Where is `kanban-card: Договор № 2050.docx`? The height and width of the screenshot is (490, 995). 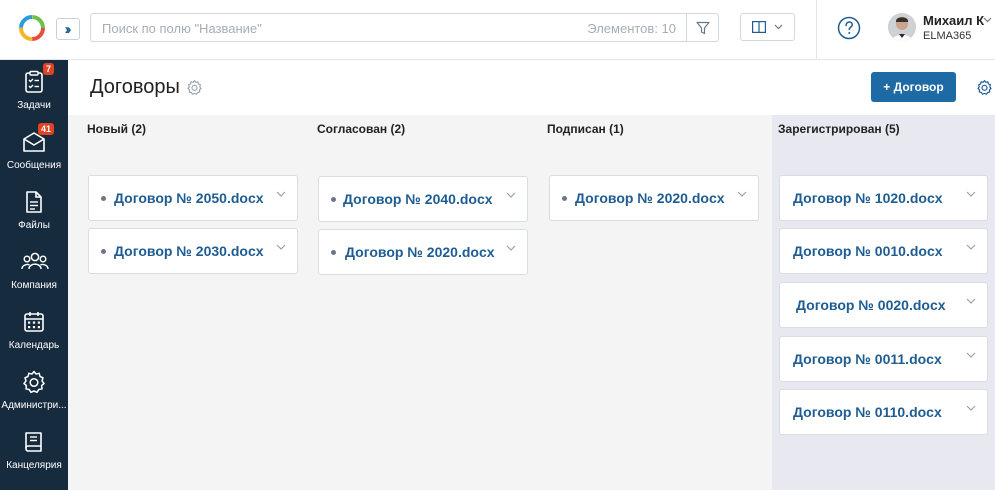
kanban-card: Договор № 2050.docx is located at coordinates (193, 198).